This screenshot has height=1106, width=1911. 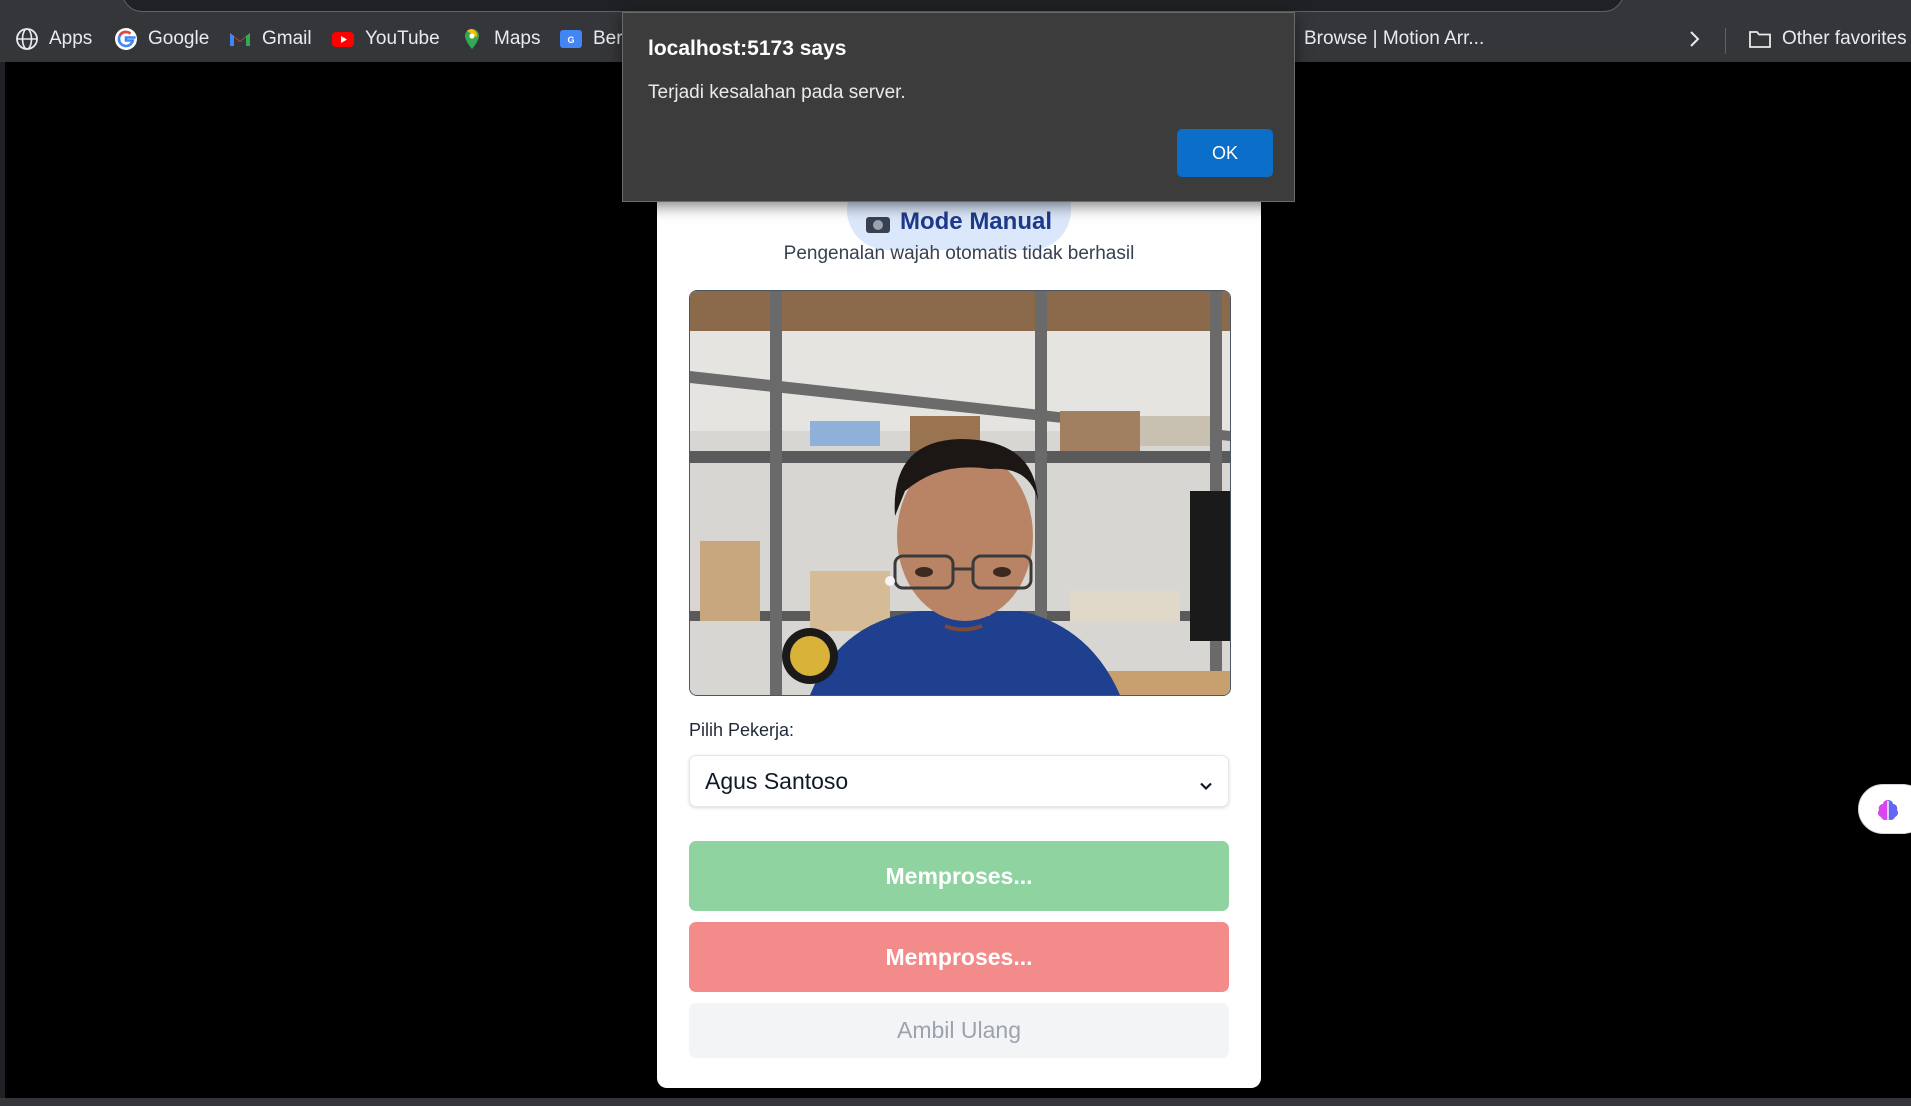 I want to click on google-icon, so click(x=126, y=39).